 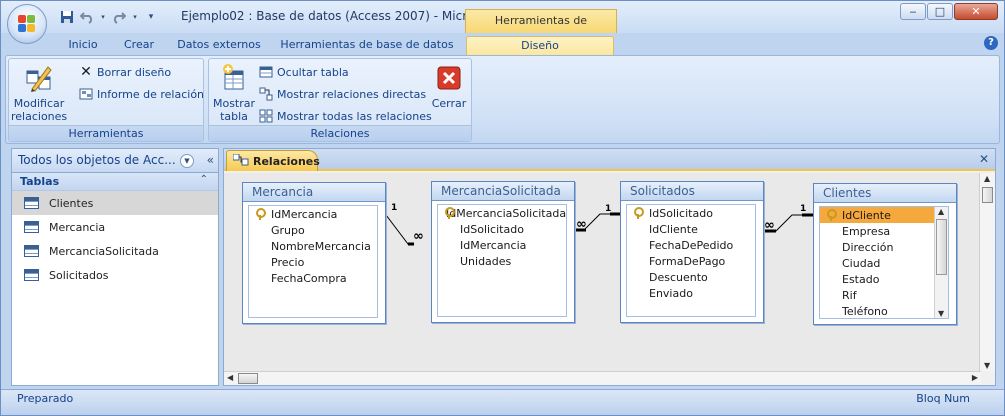 I want to click on field-name: Teléfono, so click(x=865, y=311).